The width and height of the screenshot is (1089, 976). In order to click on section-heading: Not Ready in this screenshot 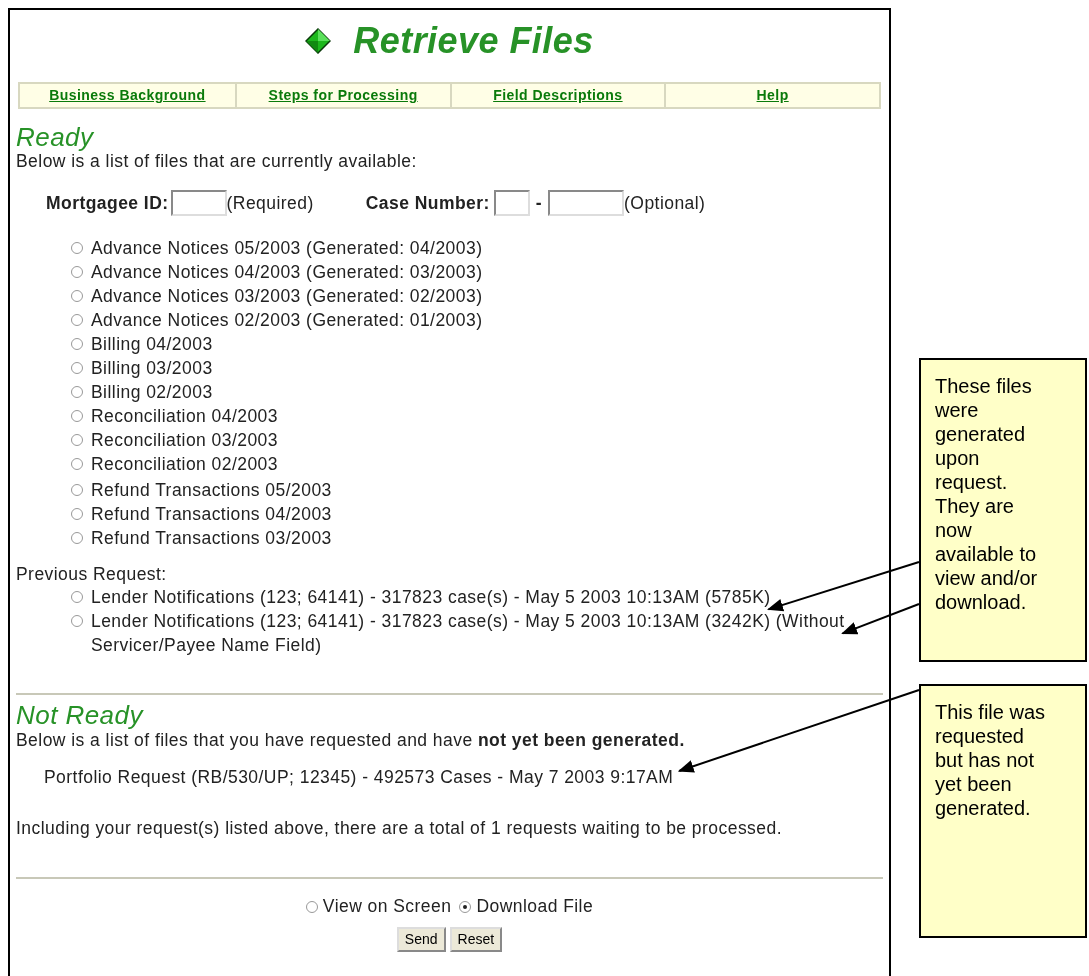, I will do `click(80, 715)`.